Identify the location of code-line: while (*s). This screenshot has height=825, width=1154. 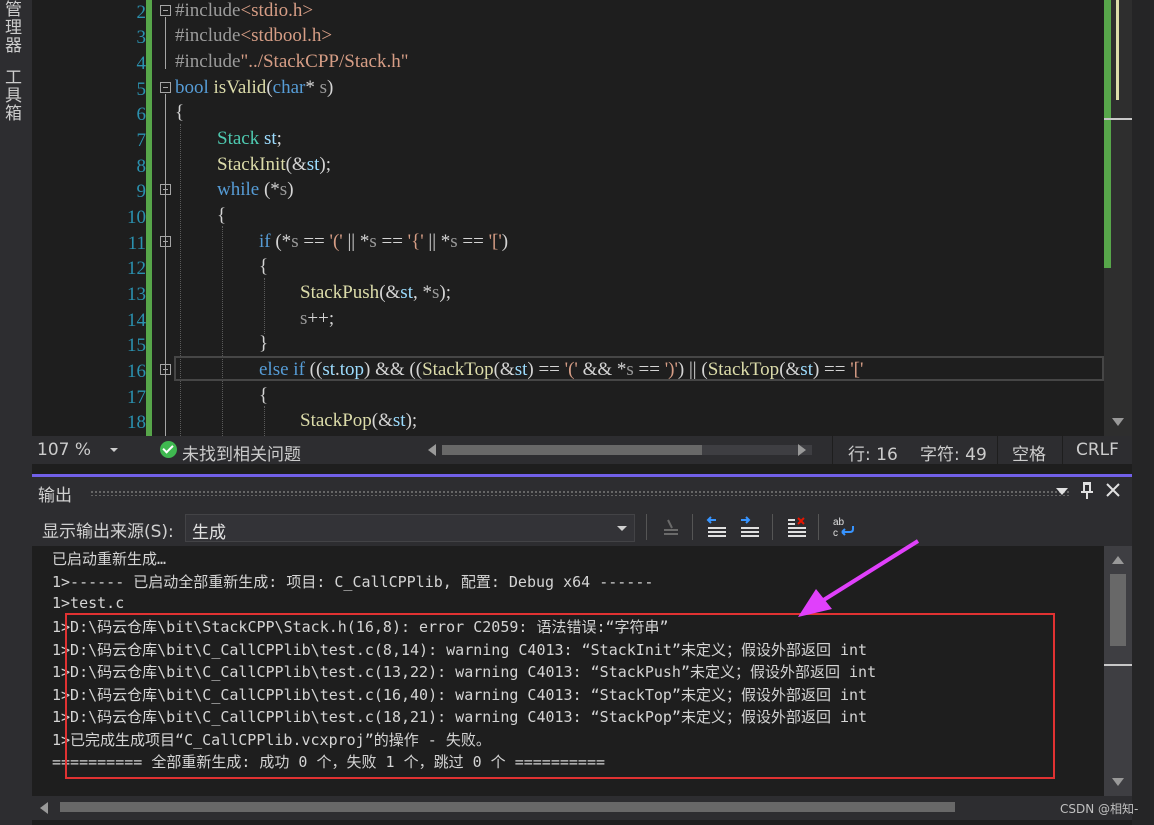
(255, 189).